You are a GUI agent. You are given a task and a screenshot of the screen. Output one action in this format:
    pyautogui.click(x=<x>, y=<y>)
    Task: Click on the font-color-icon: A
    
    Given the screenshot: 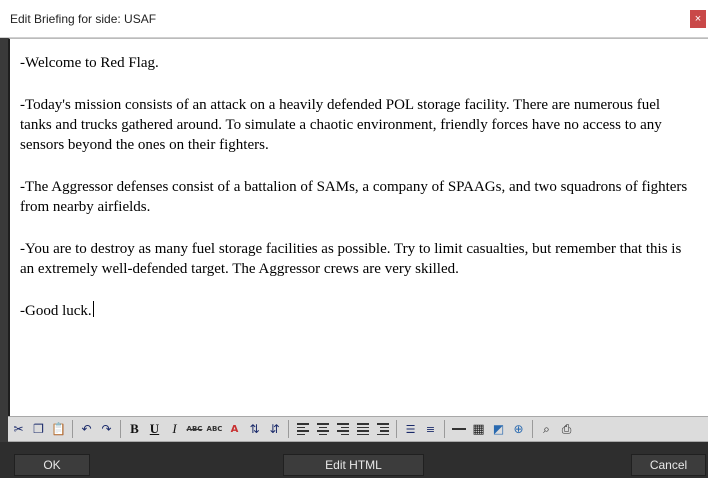 What is the action you would take?
    pyautogui.click(x=234, y=429)
    